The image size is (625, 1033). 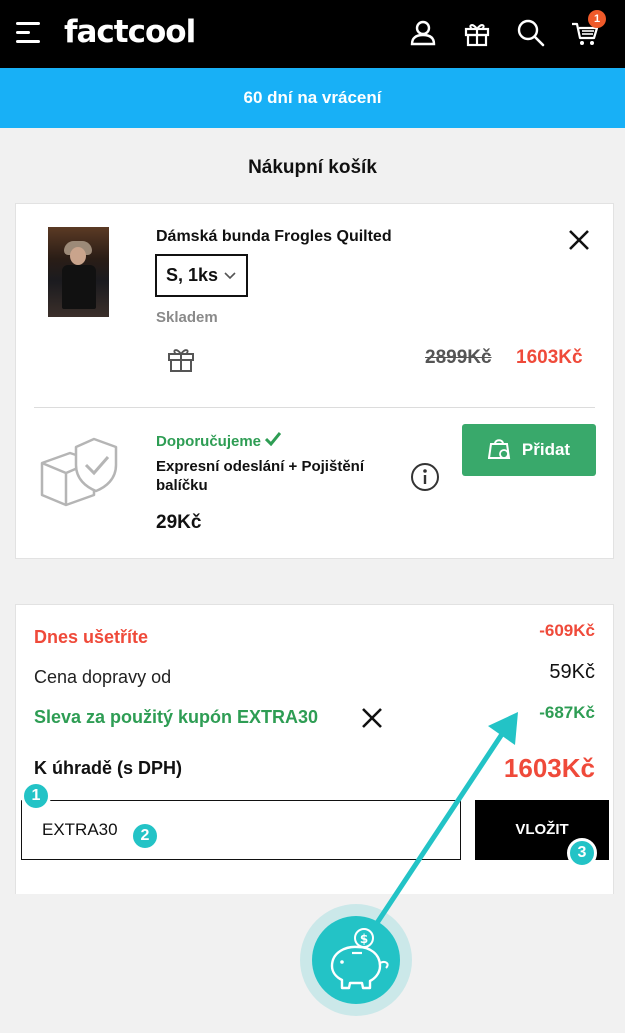 What do you see at coordinates (312, 165) in the screenshot?
I see `page-title: Nákupní košík` at bounding box center [312, 165].